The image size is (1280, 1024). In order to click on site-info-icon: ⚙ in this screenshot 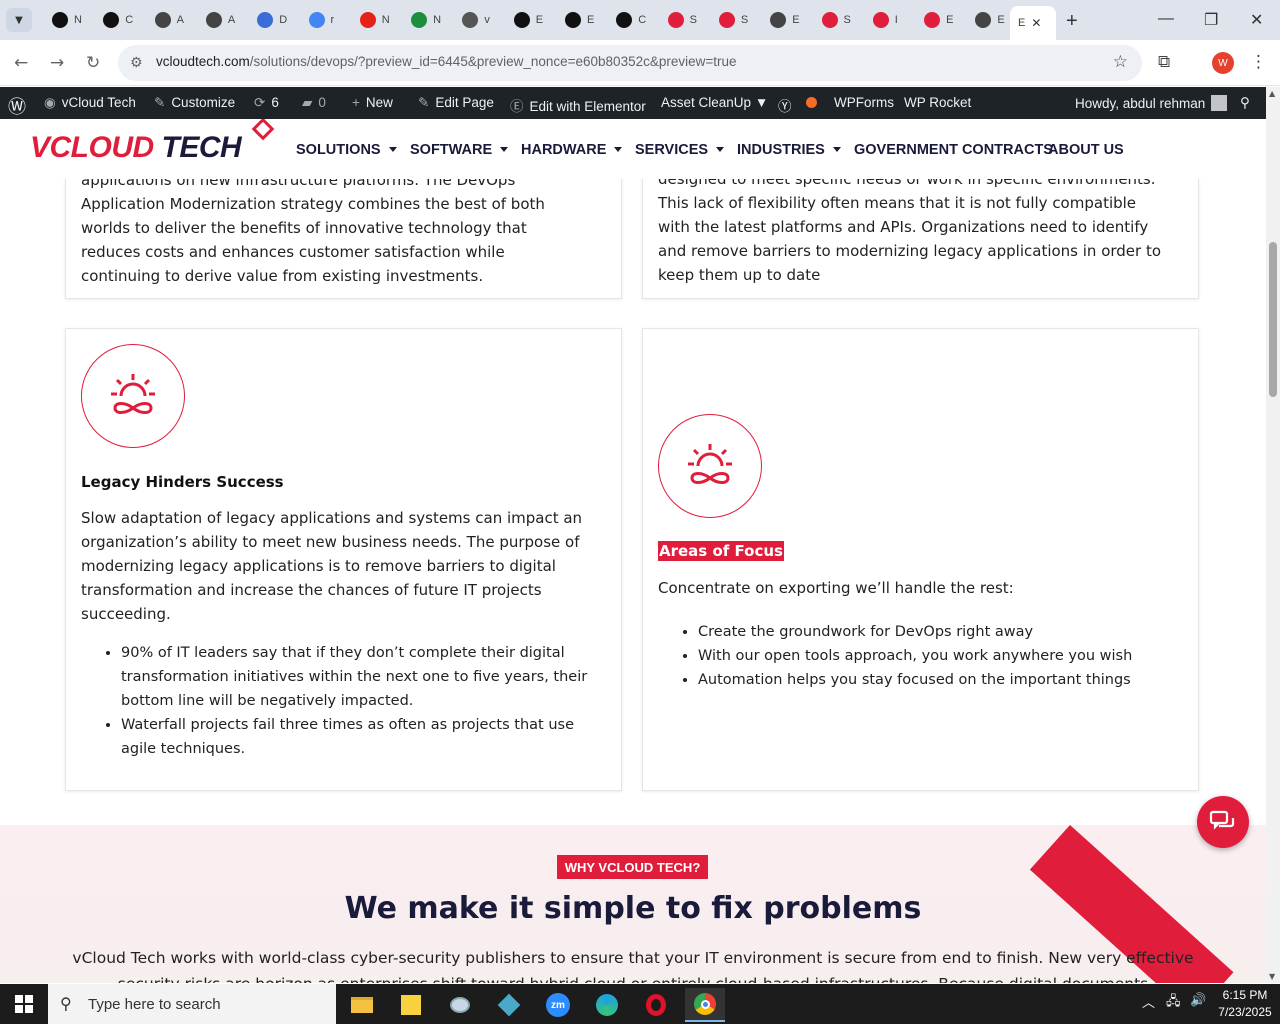, I will do `click(136, 63)`.